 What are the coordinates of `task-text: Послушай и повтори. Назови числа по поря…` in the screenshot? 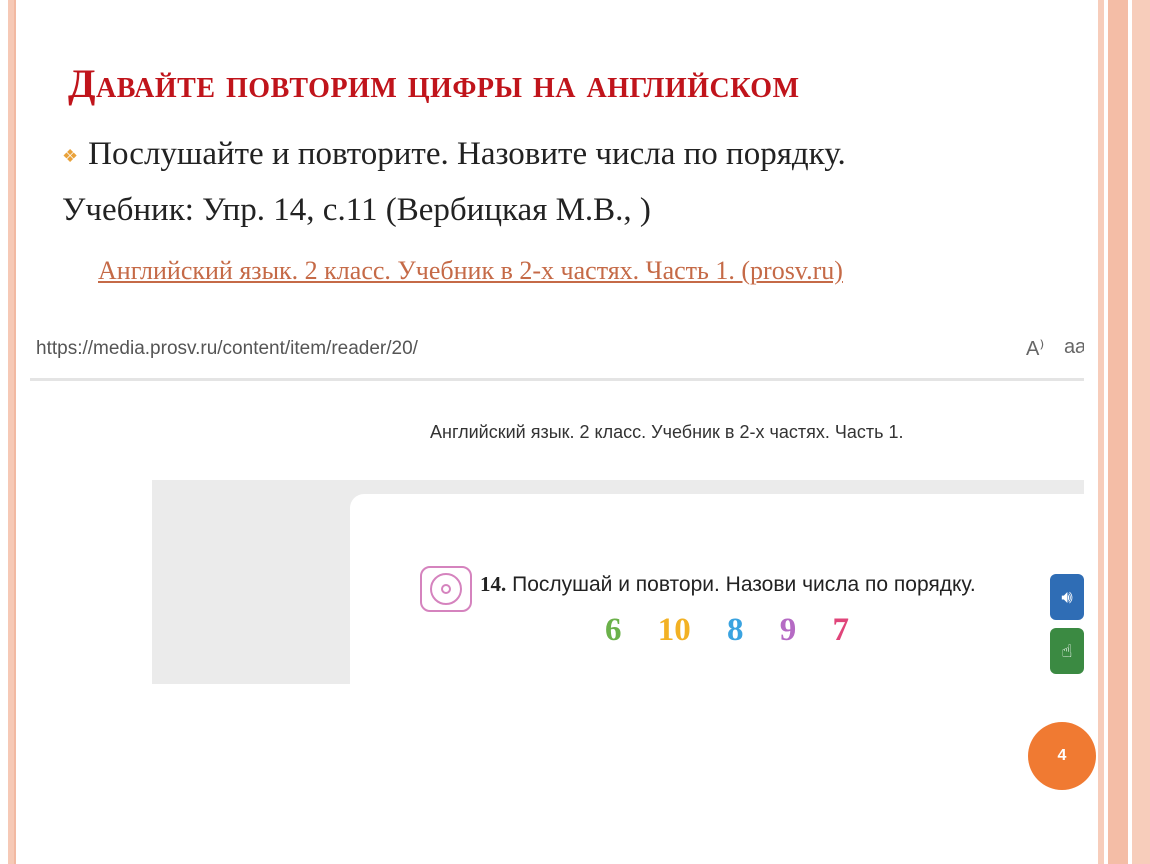 It's located at (744, 584).